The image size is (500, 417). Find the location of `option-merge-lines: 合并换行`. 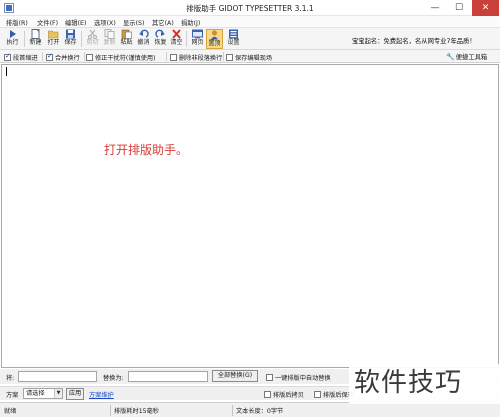

option-merge-lines: 合并换行 is located at coordinates (63, 57).